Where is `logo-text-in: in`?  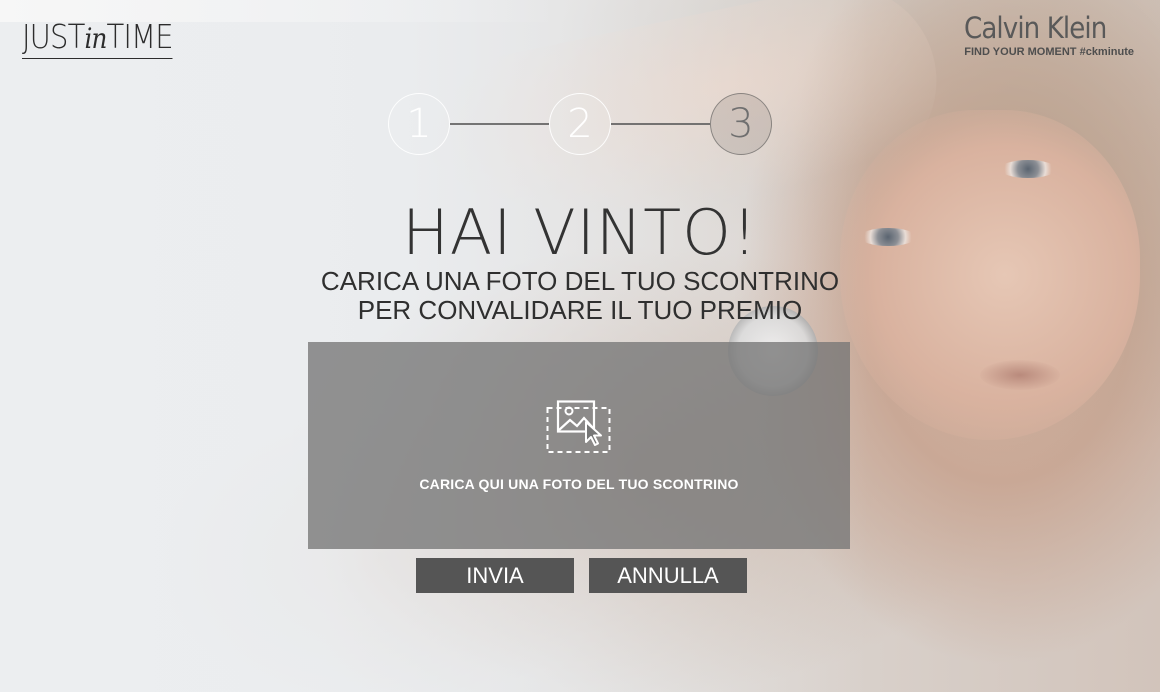
logo-text-in: in is located at coordinates (95, 38).